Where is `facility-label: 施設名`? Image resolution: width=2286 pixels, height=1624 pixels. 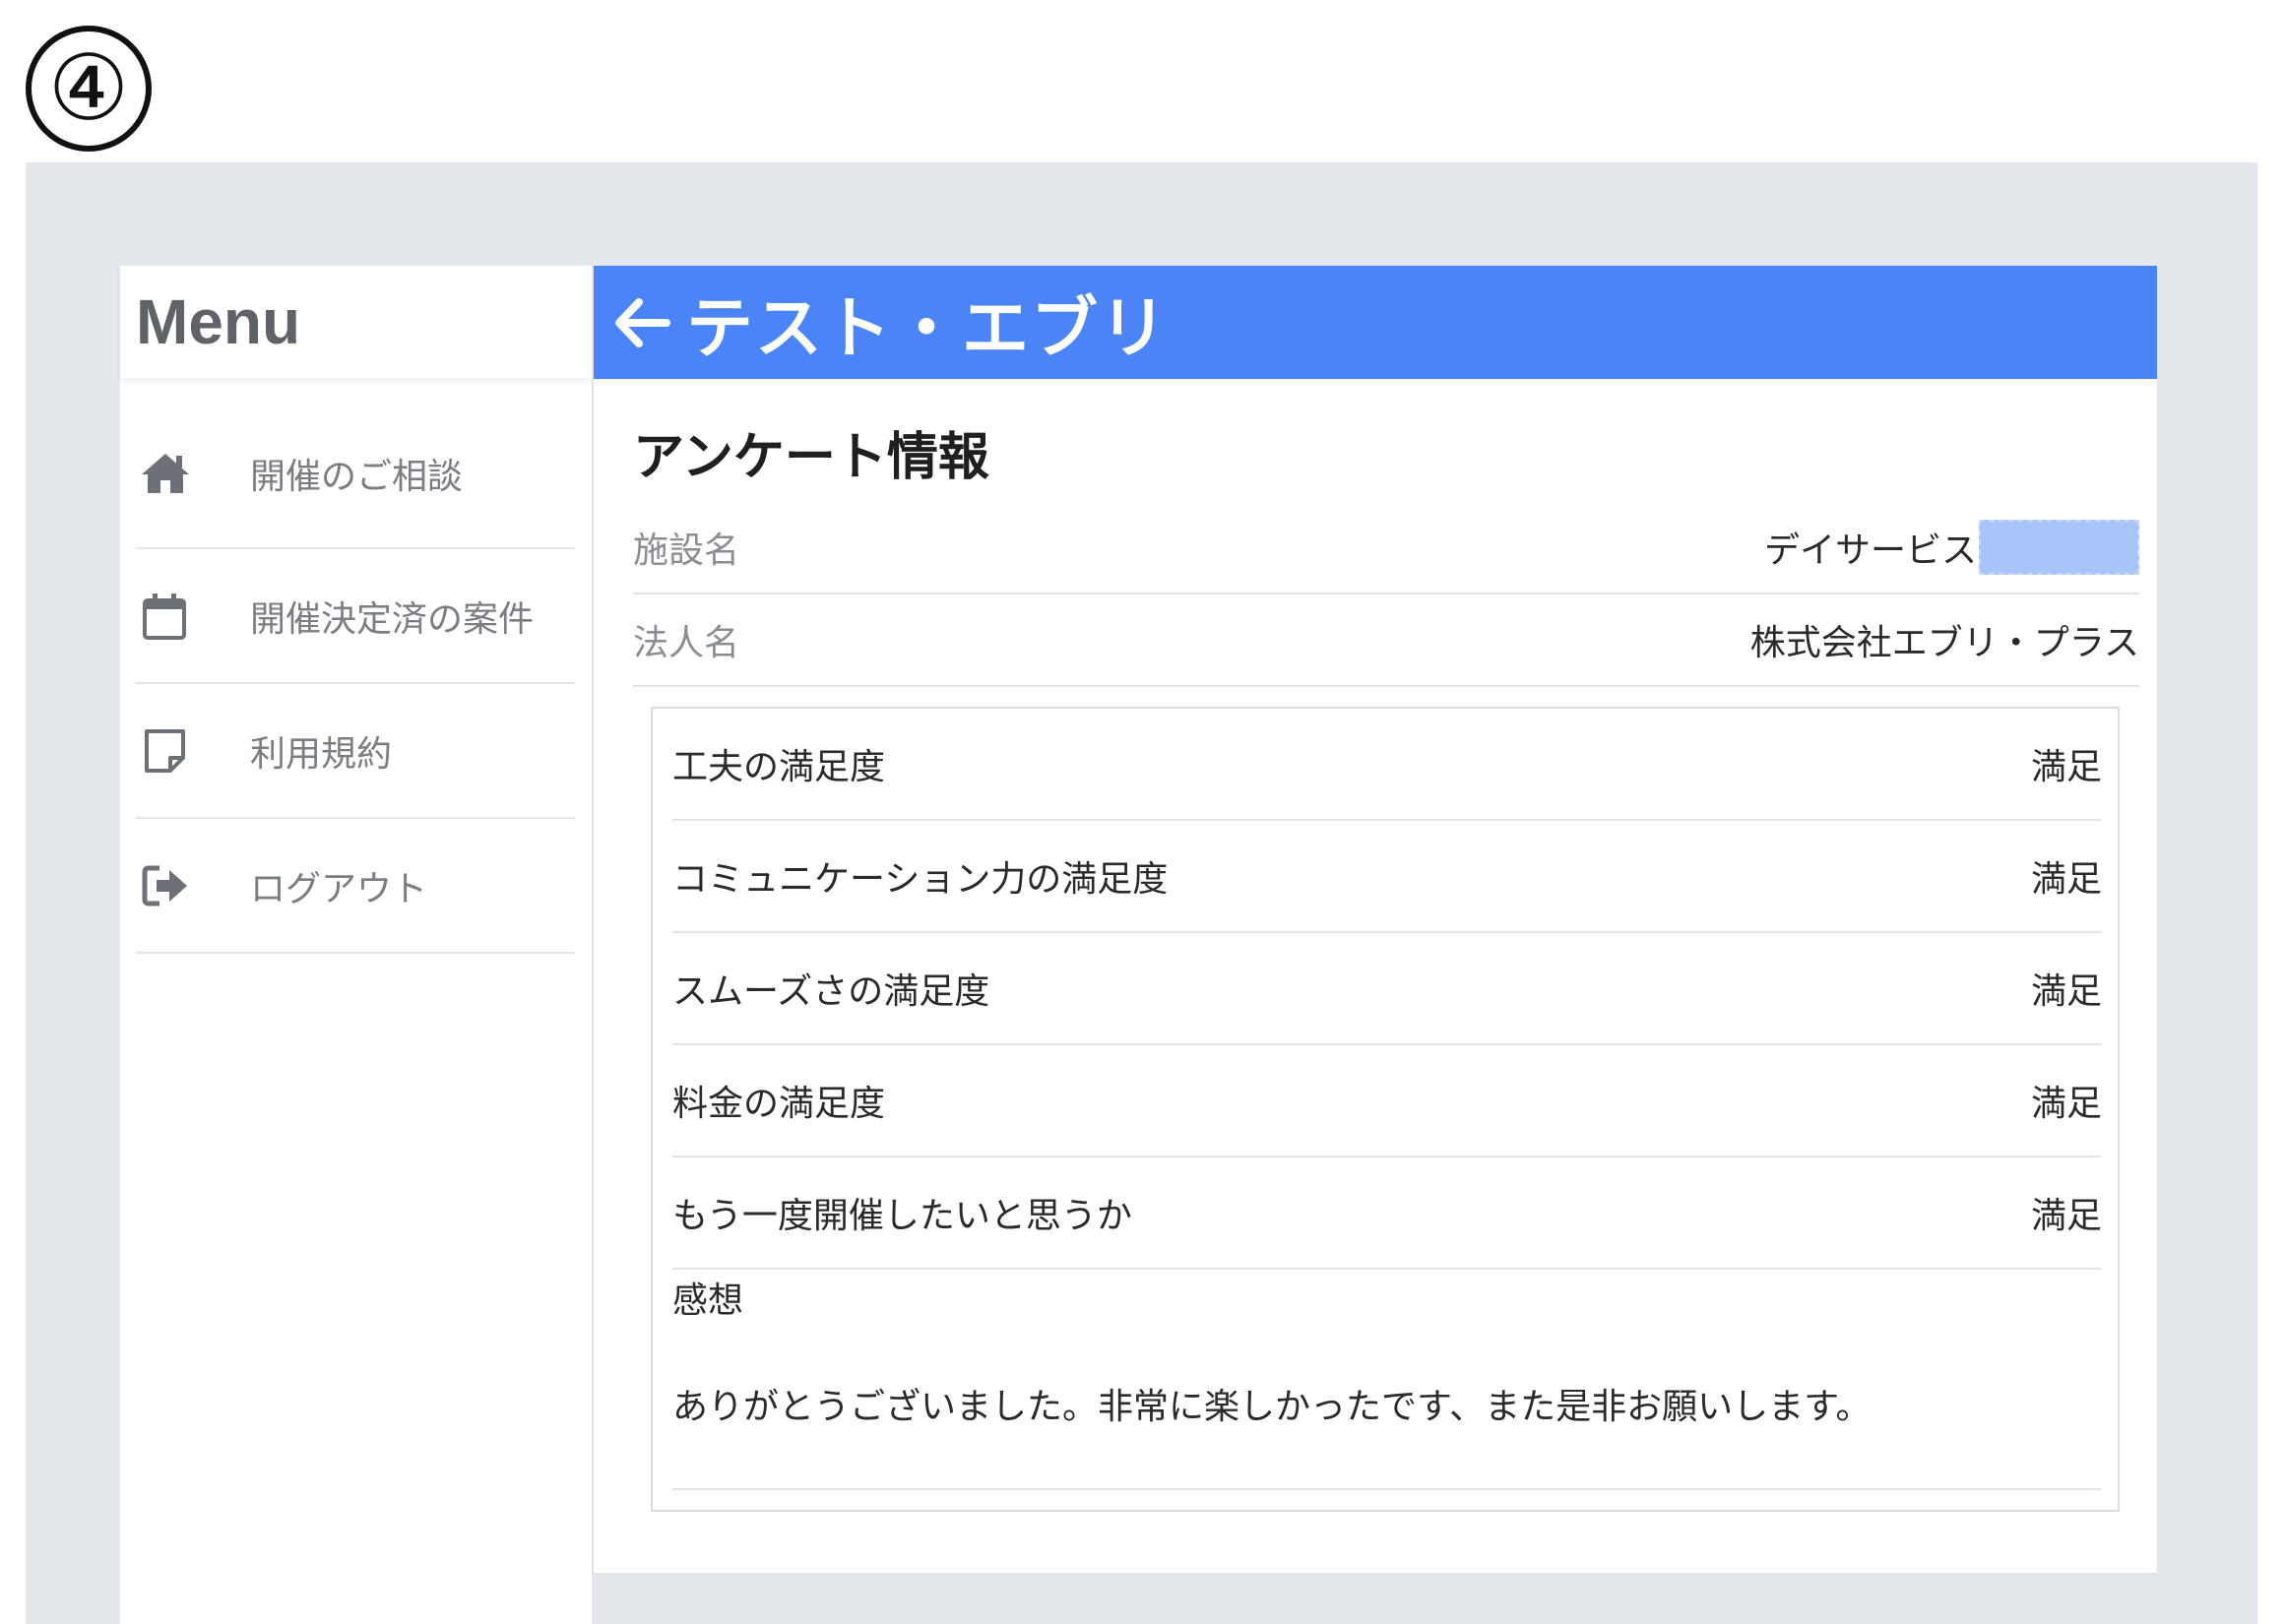
facility-label: 施設名 is located at coordinates (686, 551).